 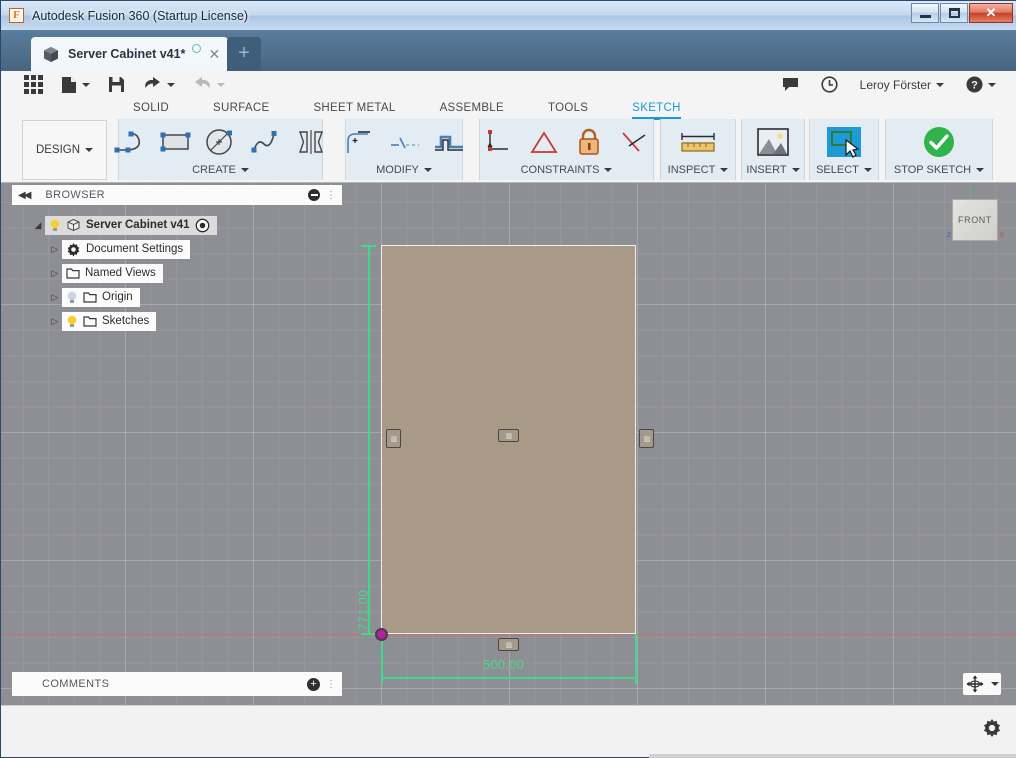 What do you see at coordinates (568, 108) in the screenshot?
I see `ribbon-tab-tools: TOOLS` at bounding box center [568, 108].